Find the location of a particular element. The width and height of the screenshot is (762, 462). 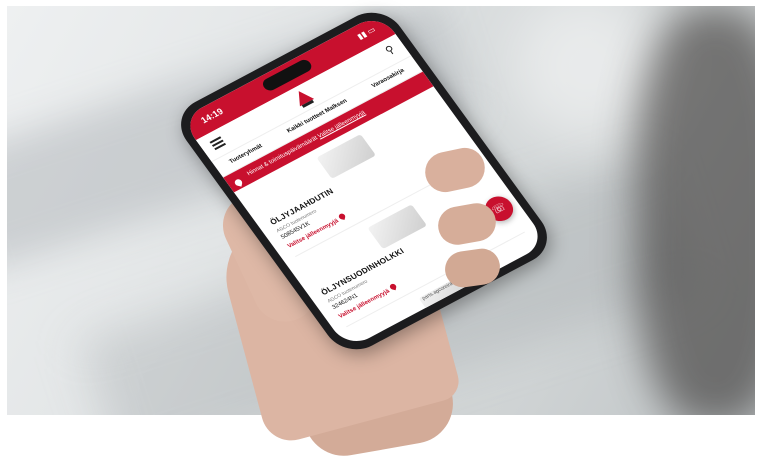

hamburger-icon is located at coordinates (218, 143).